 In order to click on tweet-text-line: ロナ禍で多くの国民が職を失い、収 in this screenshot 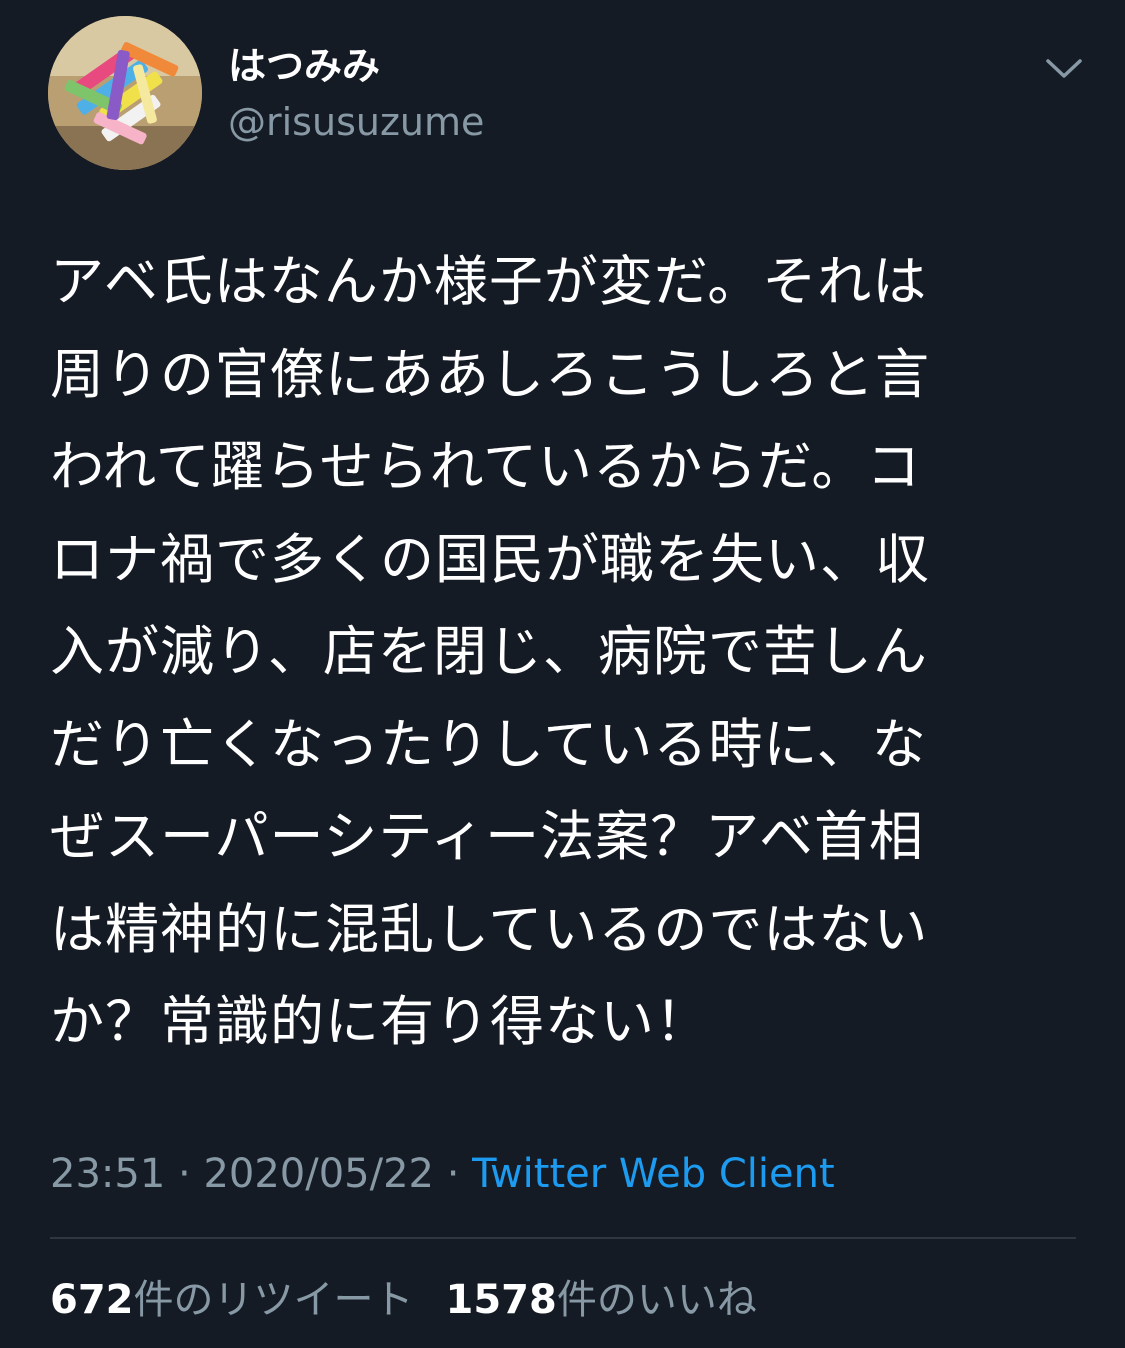, I will do `click(490, 559)`.